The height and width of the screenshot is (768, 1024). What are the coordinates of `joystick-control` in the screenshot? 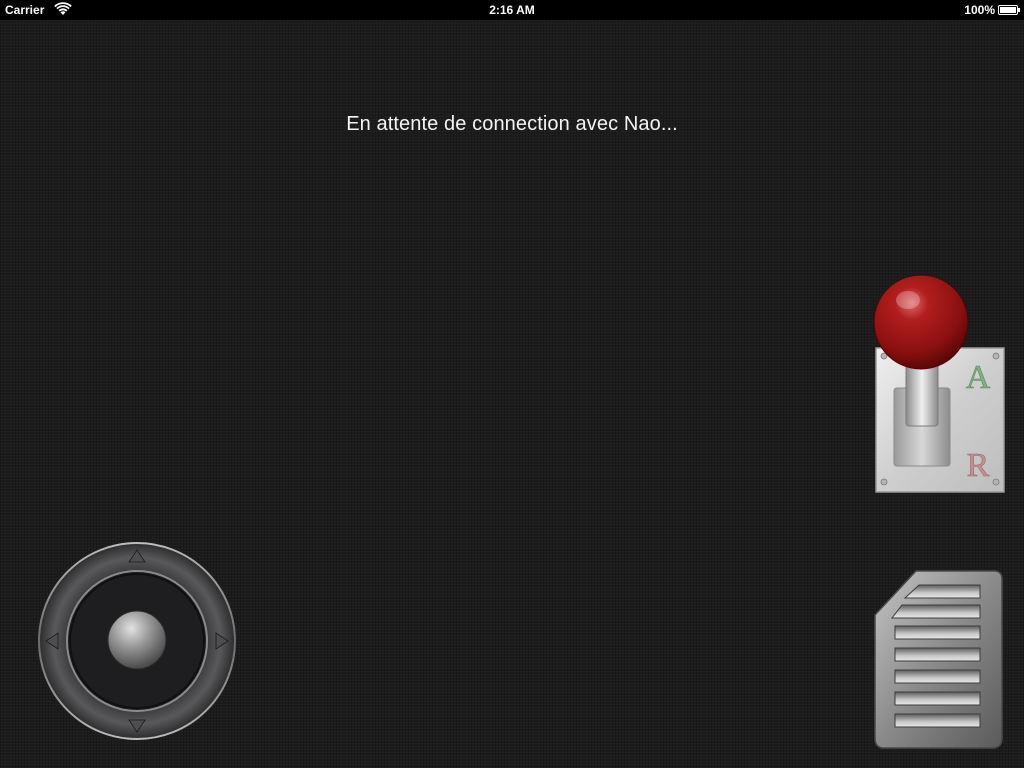 It's located at (137, 641).